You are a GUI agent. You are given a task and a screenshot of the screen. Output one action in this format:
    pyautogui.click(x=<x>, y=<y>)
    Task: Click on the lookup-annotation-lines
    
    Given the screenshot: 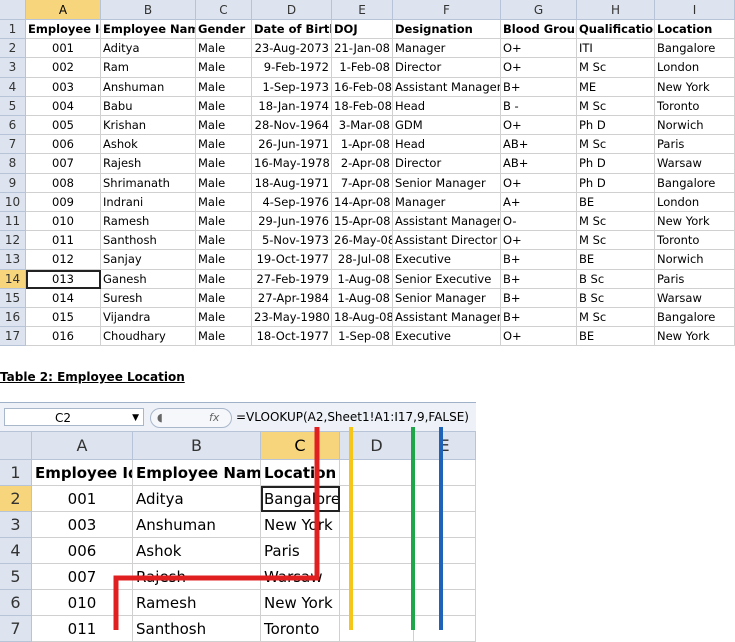 What is the action you would take?
    pyautogui.click(x=278, y=528)
    